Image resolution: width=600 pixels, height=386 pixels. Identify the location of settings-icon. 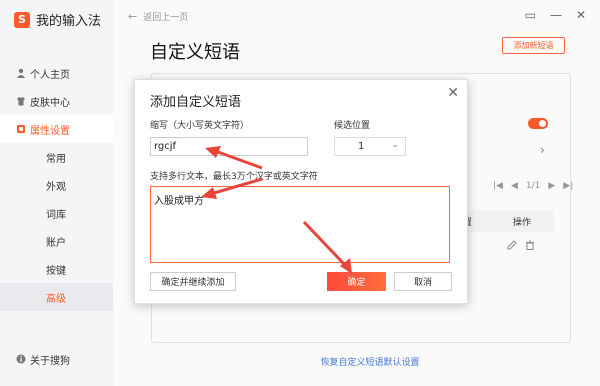
(21, 129).